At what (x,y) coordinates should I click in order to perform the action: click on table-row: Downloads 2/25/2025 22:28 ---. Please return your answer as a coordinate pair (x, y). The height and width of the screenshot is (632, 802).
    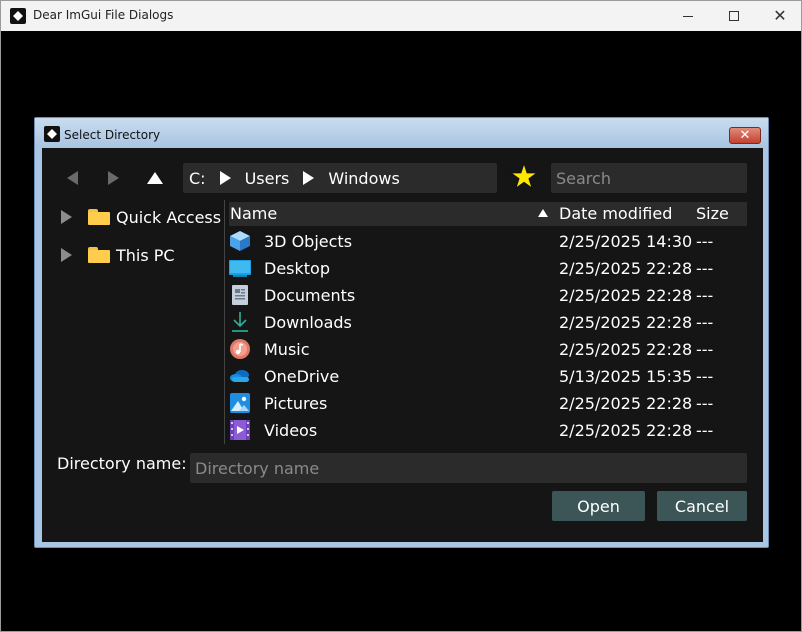
    Looking at the image, I should click on (488, 322).